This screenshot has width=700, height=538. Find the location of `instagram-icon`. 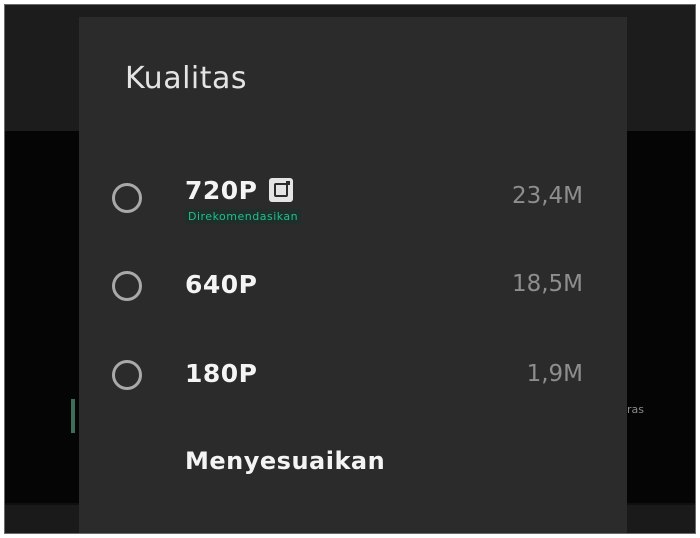

instagram-icon is located at coordinates (281, 190).